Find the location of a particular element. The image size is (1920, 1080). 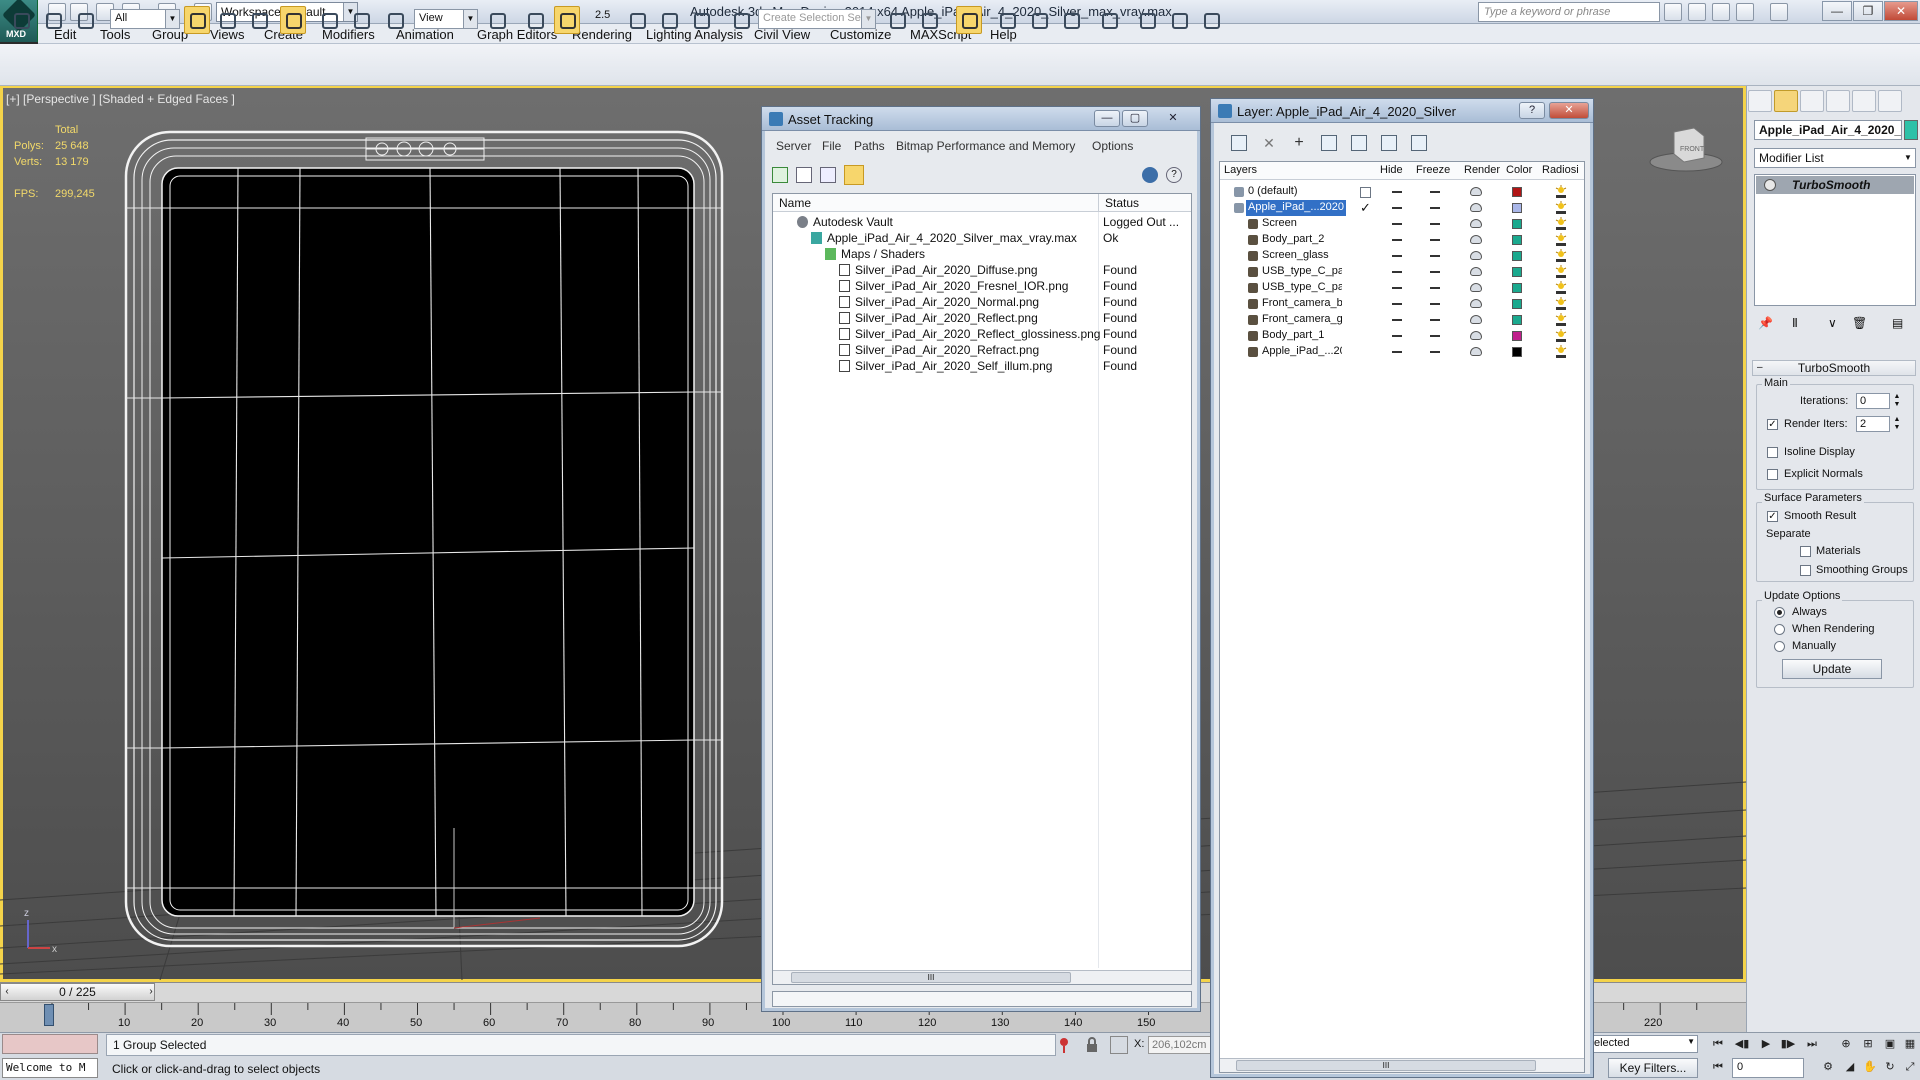

asset-close-button: ✕ is located at coordinates (1173, 118).